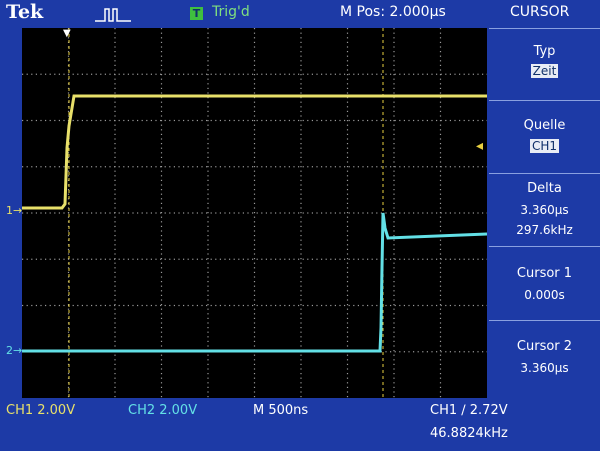 The image size is (600, 451). Describe the element at coordinates (469, 433) in the screenshot. I see `frequency-readout: 46.8824kHz` at that location.